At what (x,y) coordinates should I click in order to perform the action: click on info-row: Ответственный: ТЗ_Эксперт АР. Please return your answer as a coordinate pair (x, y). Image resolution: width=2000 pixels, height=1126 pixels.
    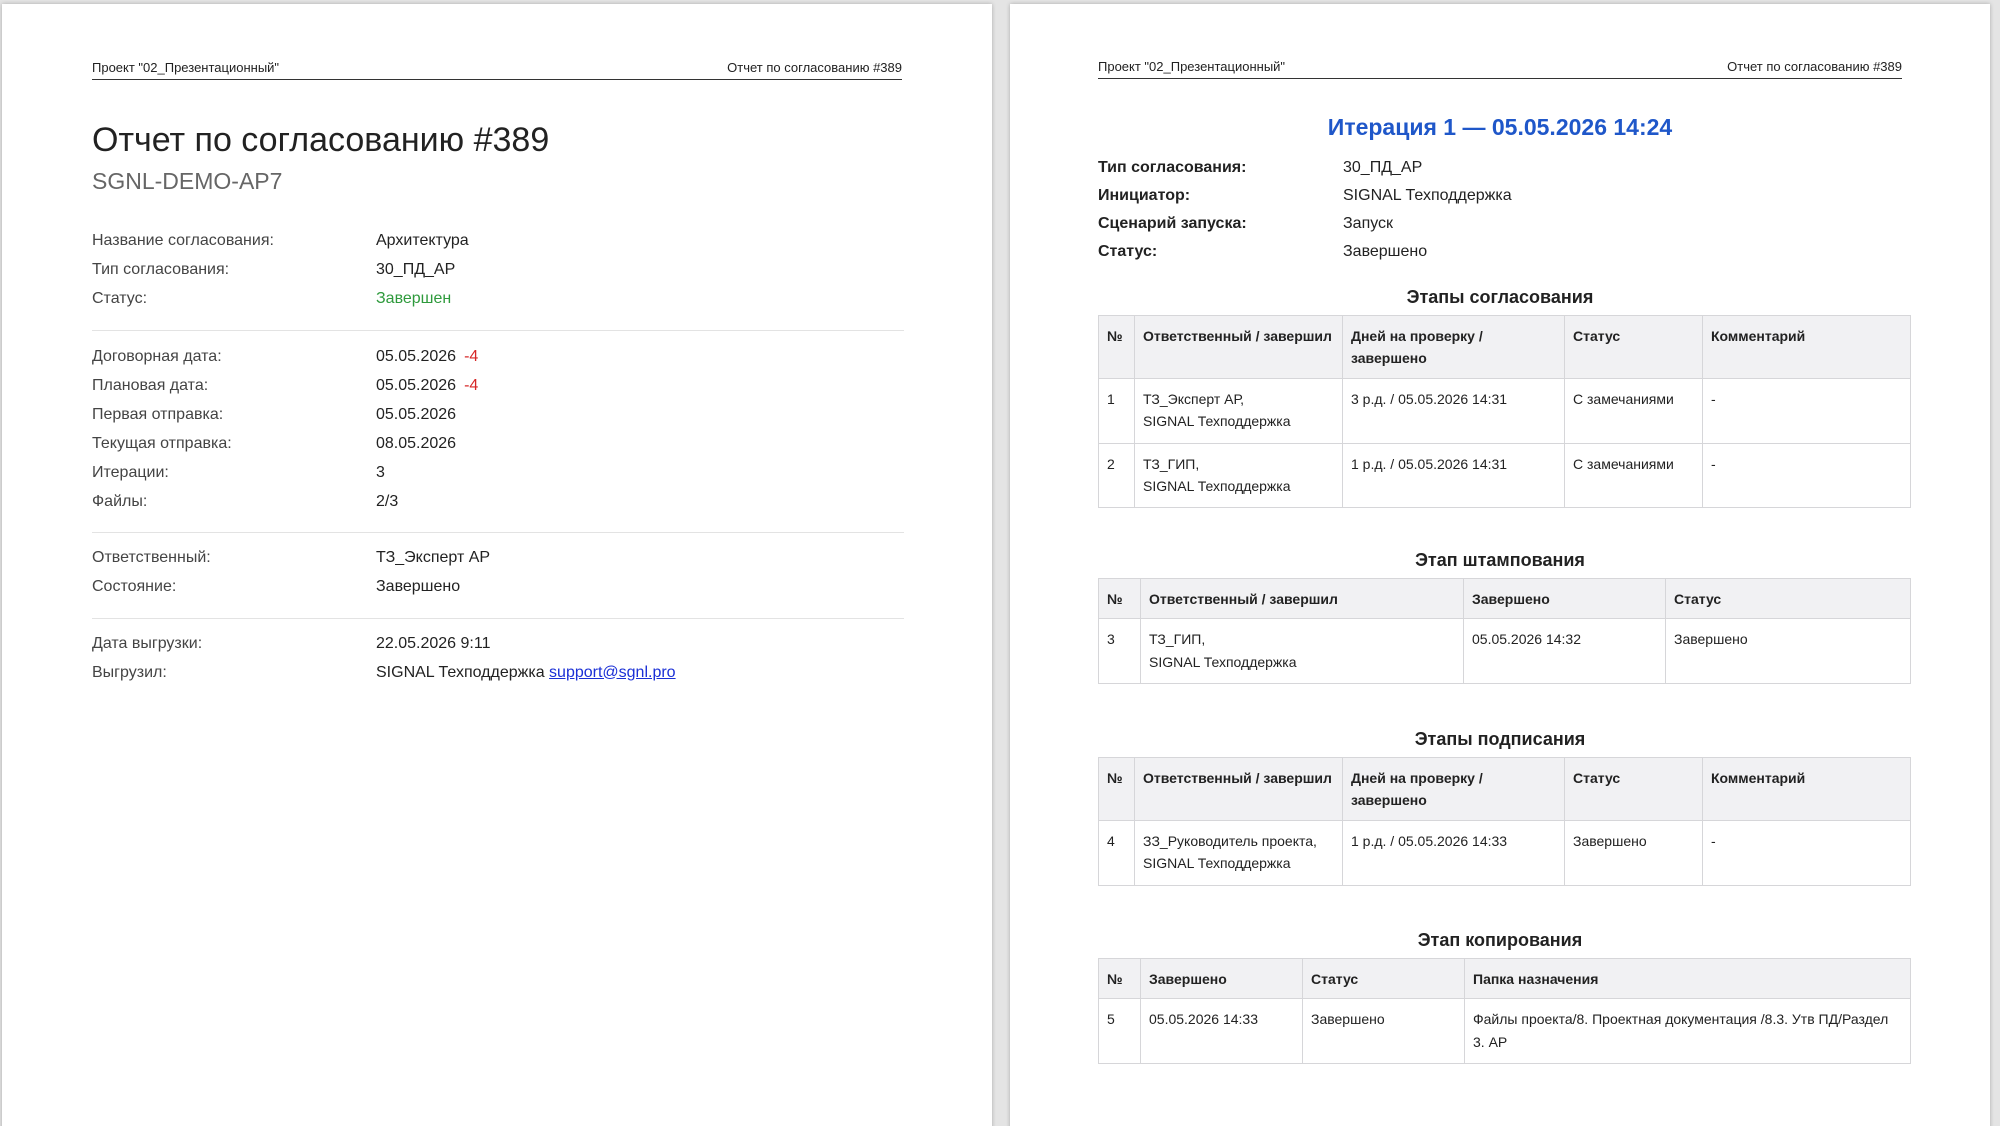
    Looking at the image, I should click on (498, 557).